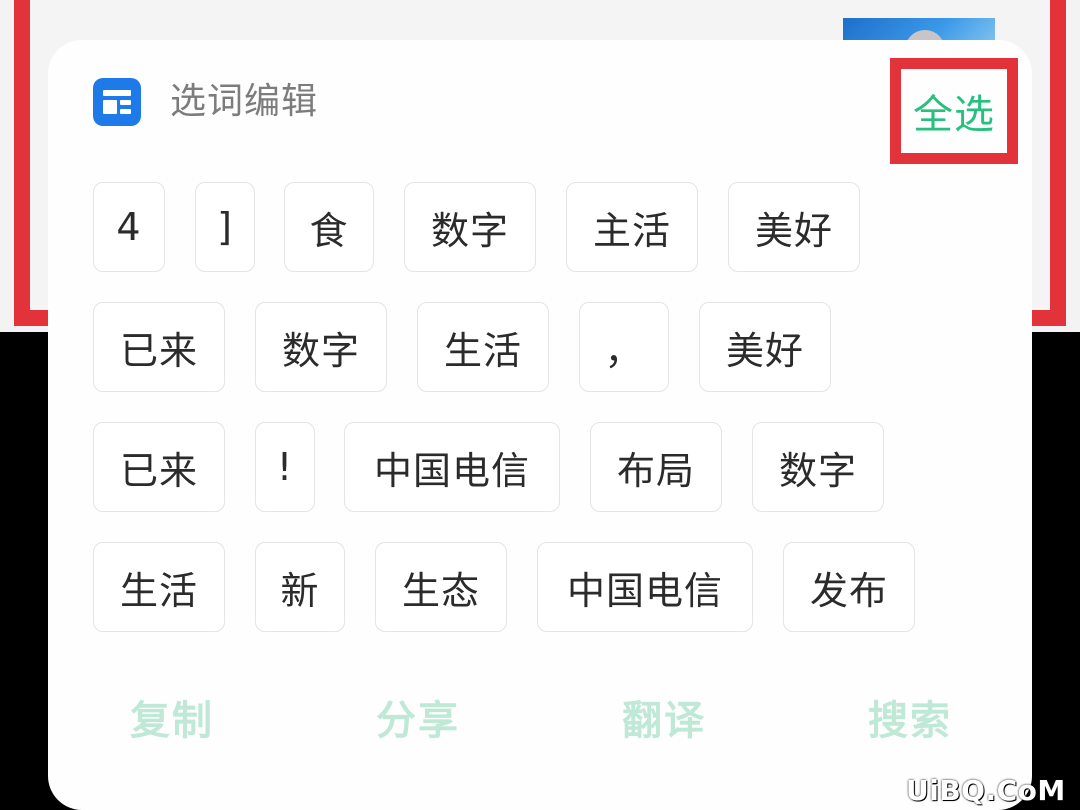 This screenshot has height=810, width=1080. What do you see at coordinates (244, 101) in the screenshot?
I see `panel-title: 选词编辑` at bounding box center [244, 101].